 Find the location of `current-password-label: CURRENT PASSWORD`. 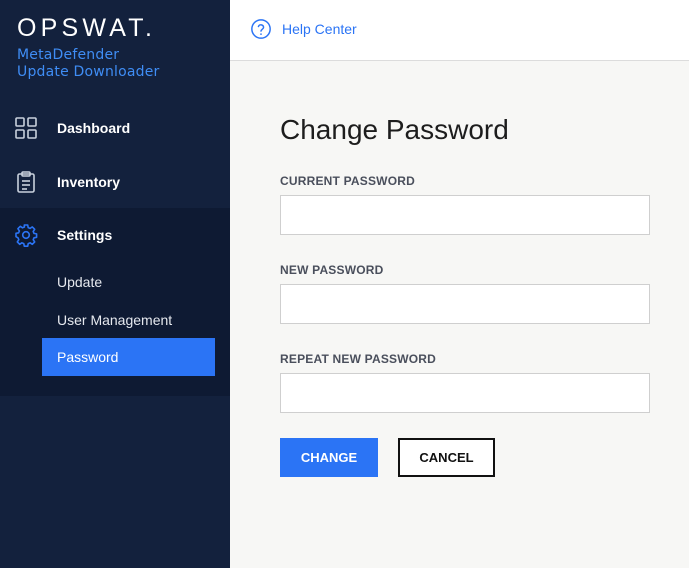

current-password-label: CURRENT PASSWORD is located at coordinates (347, 181).